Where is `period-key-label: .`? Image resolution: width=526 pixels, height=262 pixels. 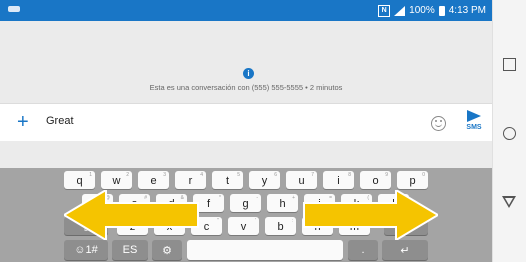
period-key-label: . is located at coordinates (363, 250).